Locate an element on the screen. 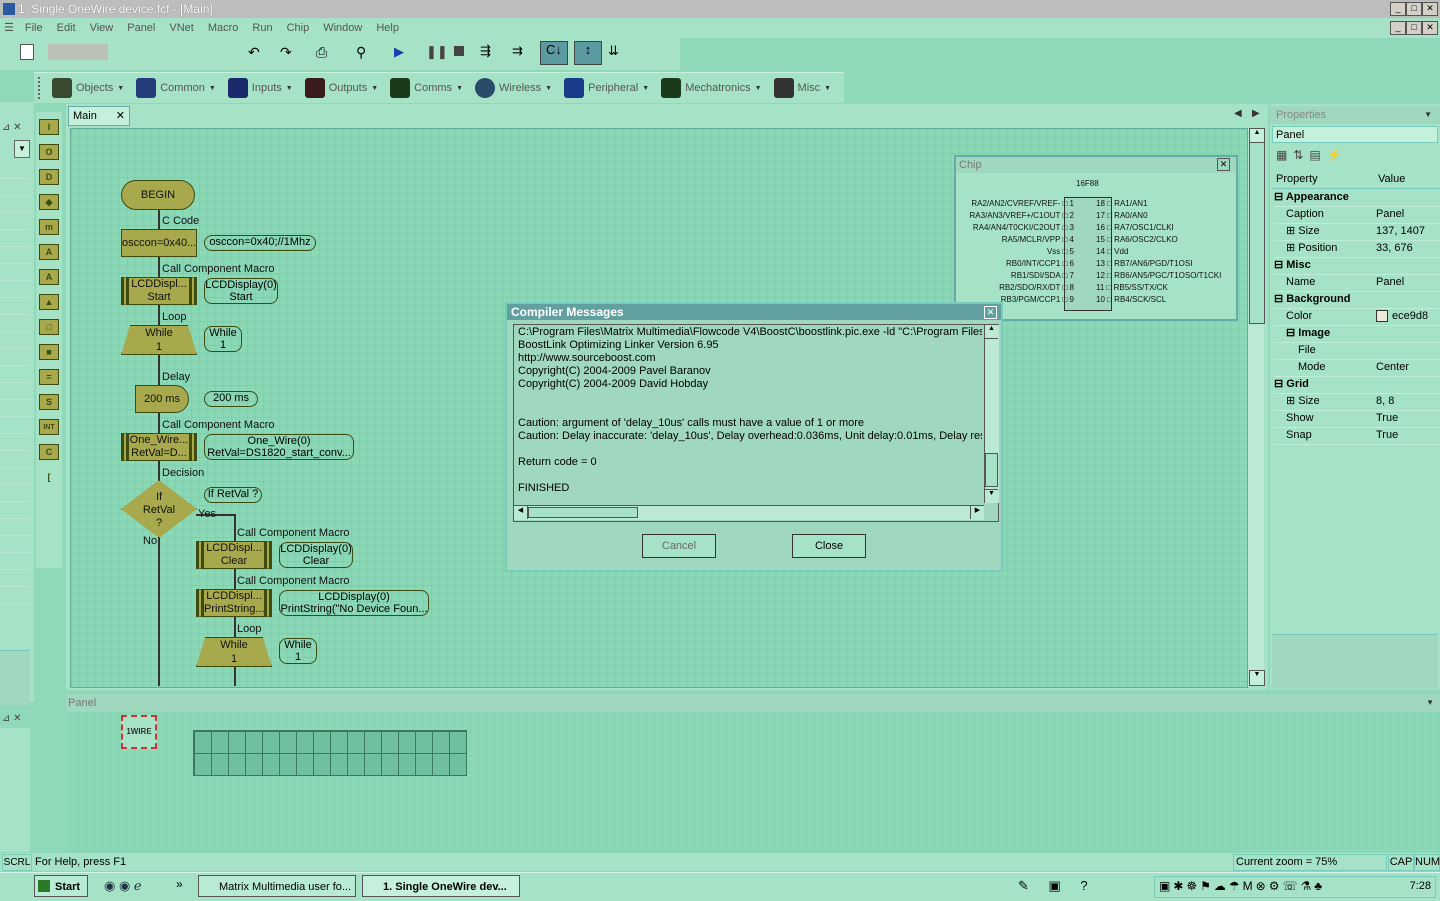  c-code-icon: C is located at coordinates (49, 452).